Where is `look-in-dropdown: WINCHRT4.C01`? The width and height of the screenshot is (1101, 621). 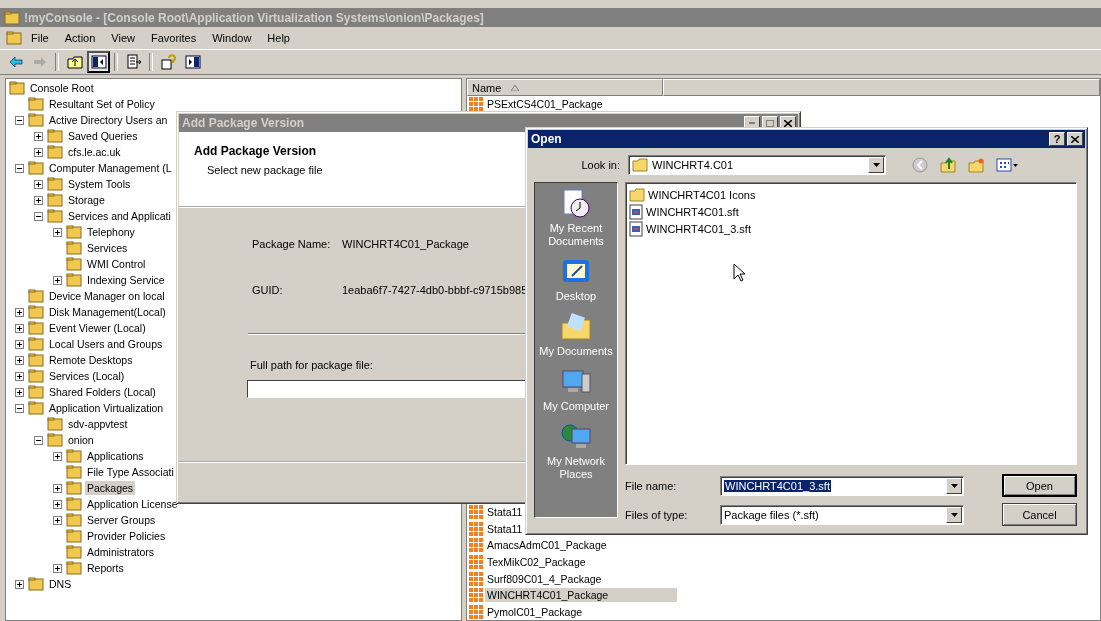 look-in-dropdown: WINCHRT4.C01 is located at coordinates (757, 165).